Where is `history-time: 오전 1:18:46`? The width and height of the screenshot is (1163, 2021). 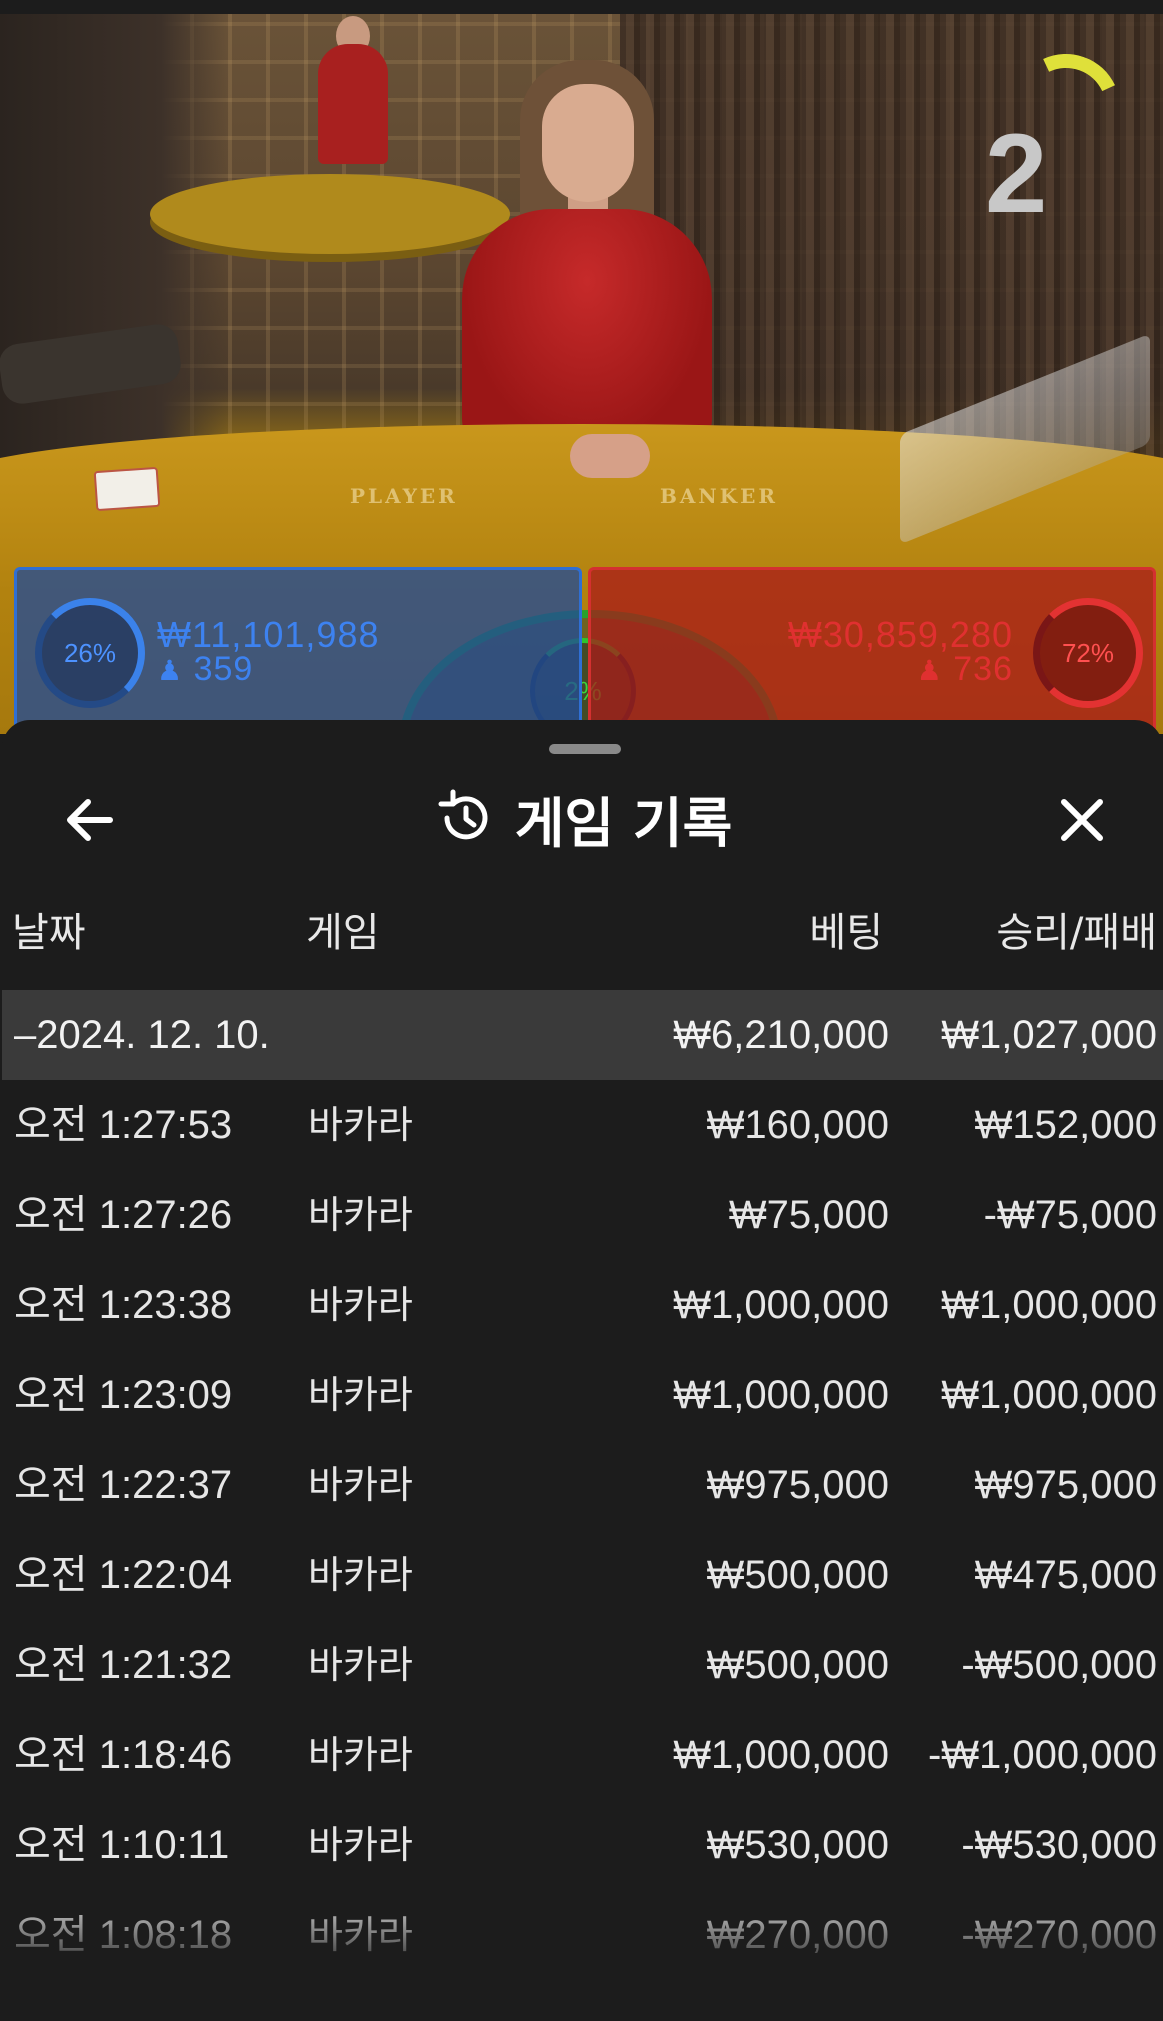 history-time: 오전 1:18:46 is located at coordinates (123, 1755).